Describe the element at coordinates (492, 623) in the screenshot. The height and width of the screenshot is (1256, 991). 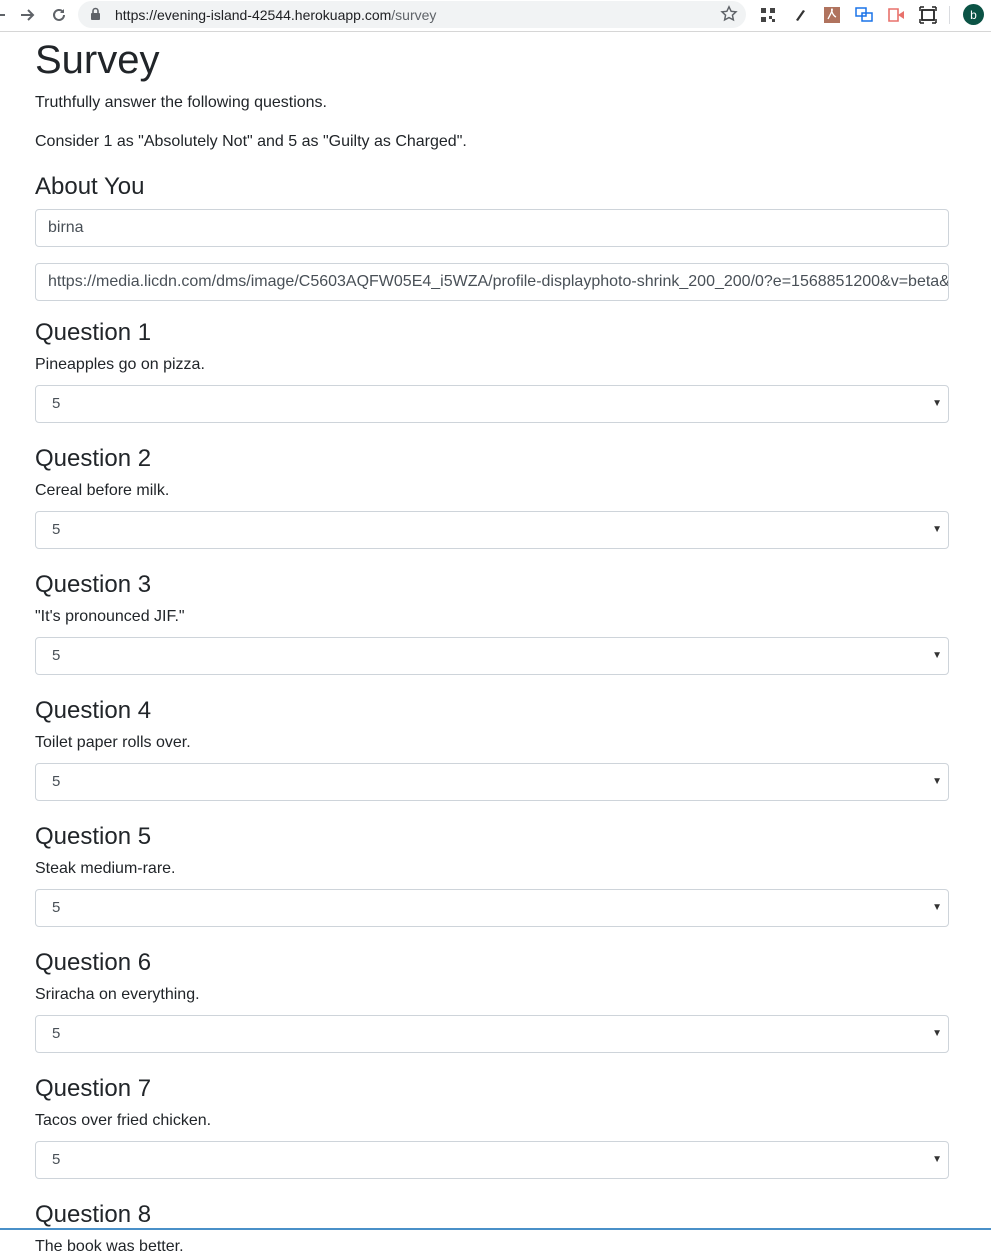
I see `question-block: Question 3 "It's pronounced JIF." 5 ▼` at that location.